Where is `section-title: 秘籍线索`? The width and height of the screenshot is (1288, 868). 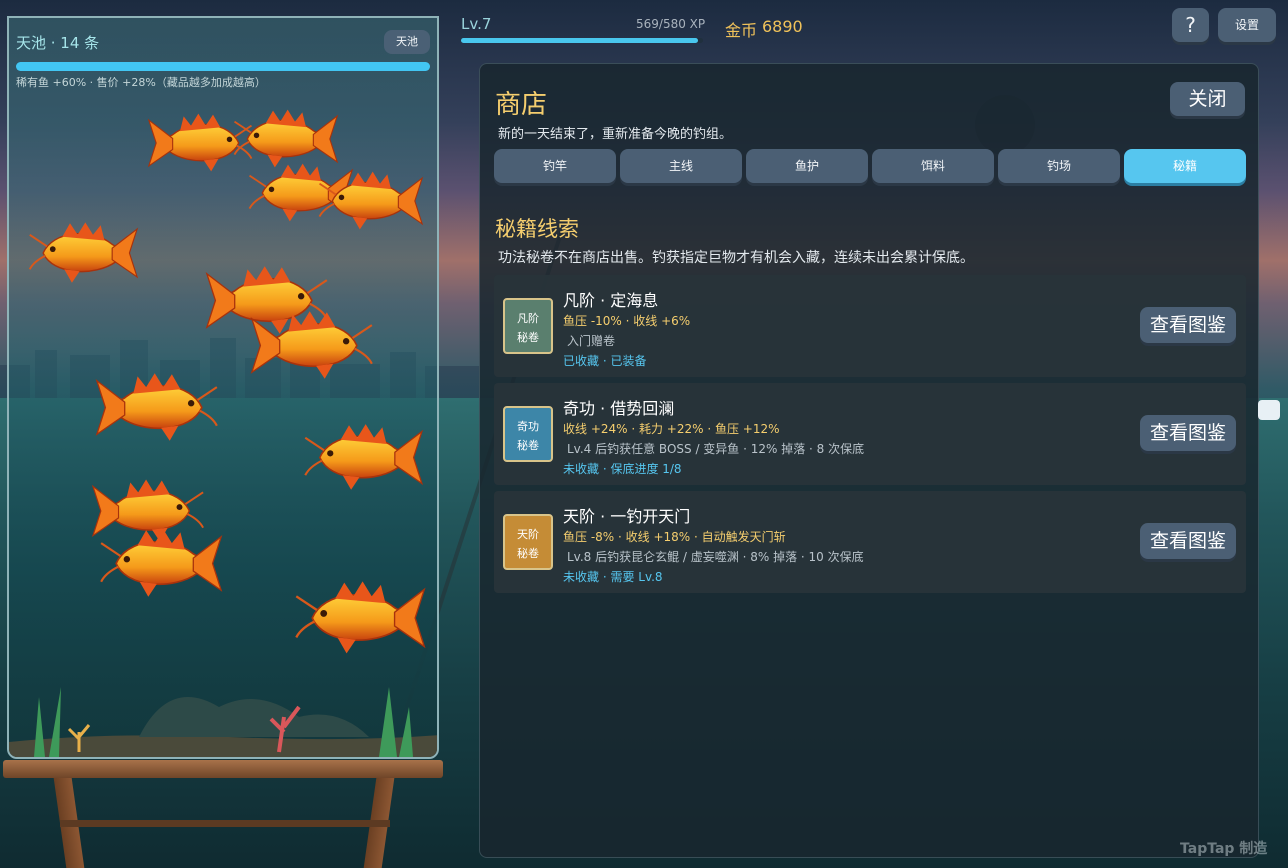
section-title: 秘籍线索 is located at coordinates (537, 229).